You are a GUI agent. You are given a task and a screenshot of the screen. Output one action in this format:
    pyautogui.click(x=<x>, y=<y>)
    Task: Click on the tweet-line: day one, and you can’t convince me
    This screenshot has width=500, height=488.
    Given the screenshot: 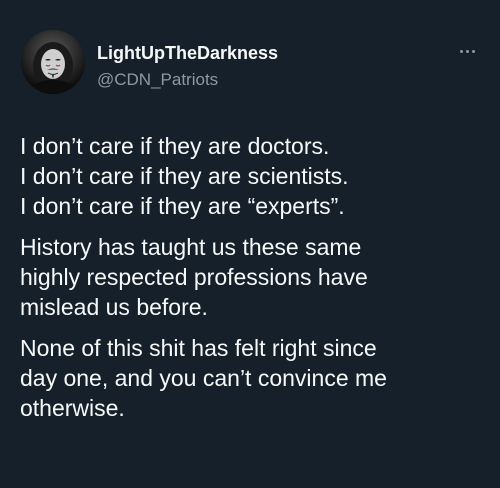 What is the action you would take?
    pyautogui.click(x=203, y=378)
    